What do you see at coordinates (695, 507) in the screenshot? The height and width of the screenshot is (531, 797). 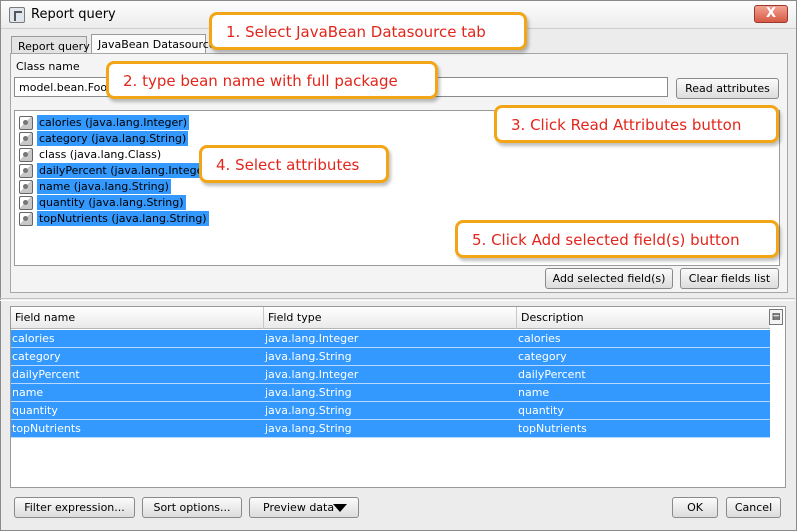 I see `ok-button: OK` at bounding box center [695, 507].